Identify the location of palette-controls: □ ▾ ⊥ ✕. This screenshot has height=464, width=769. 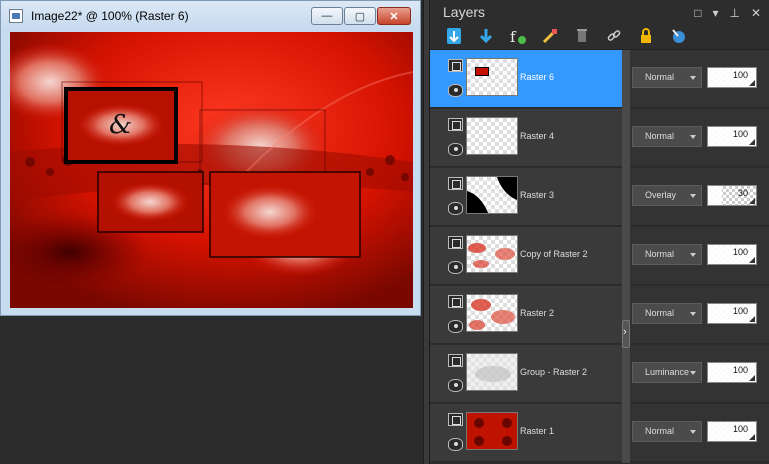
(727, 13).